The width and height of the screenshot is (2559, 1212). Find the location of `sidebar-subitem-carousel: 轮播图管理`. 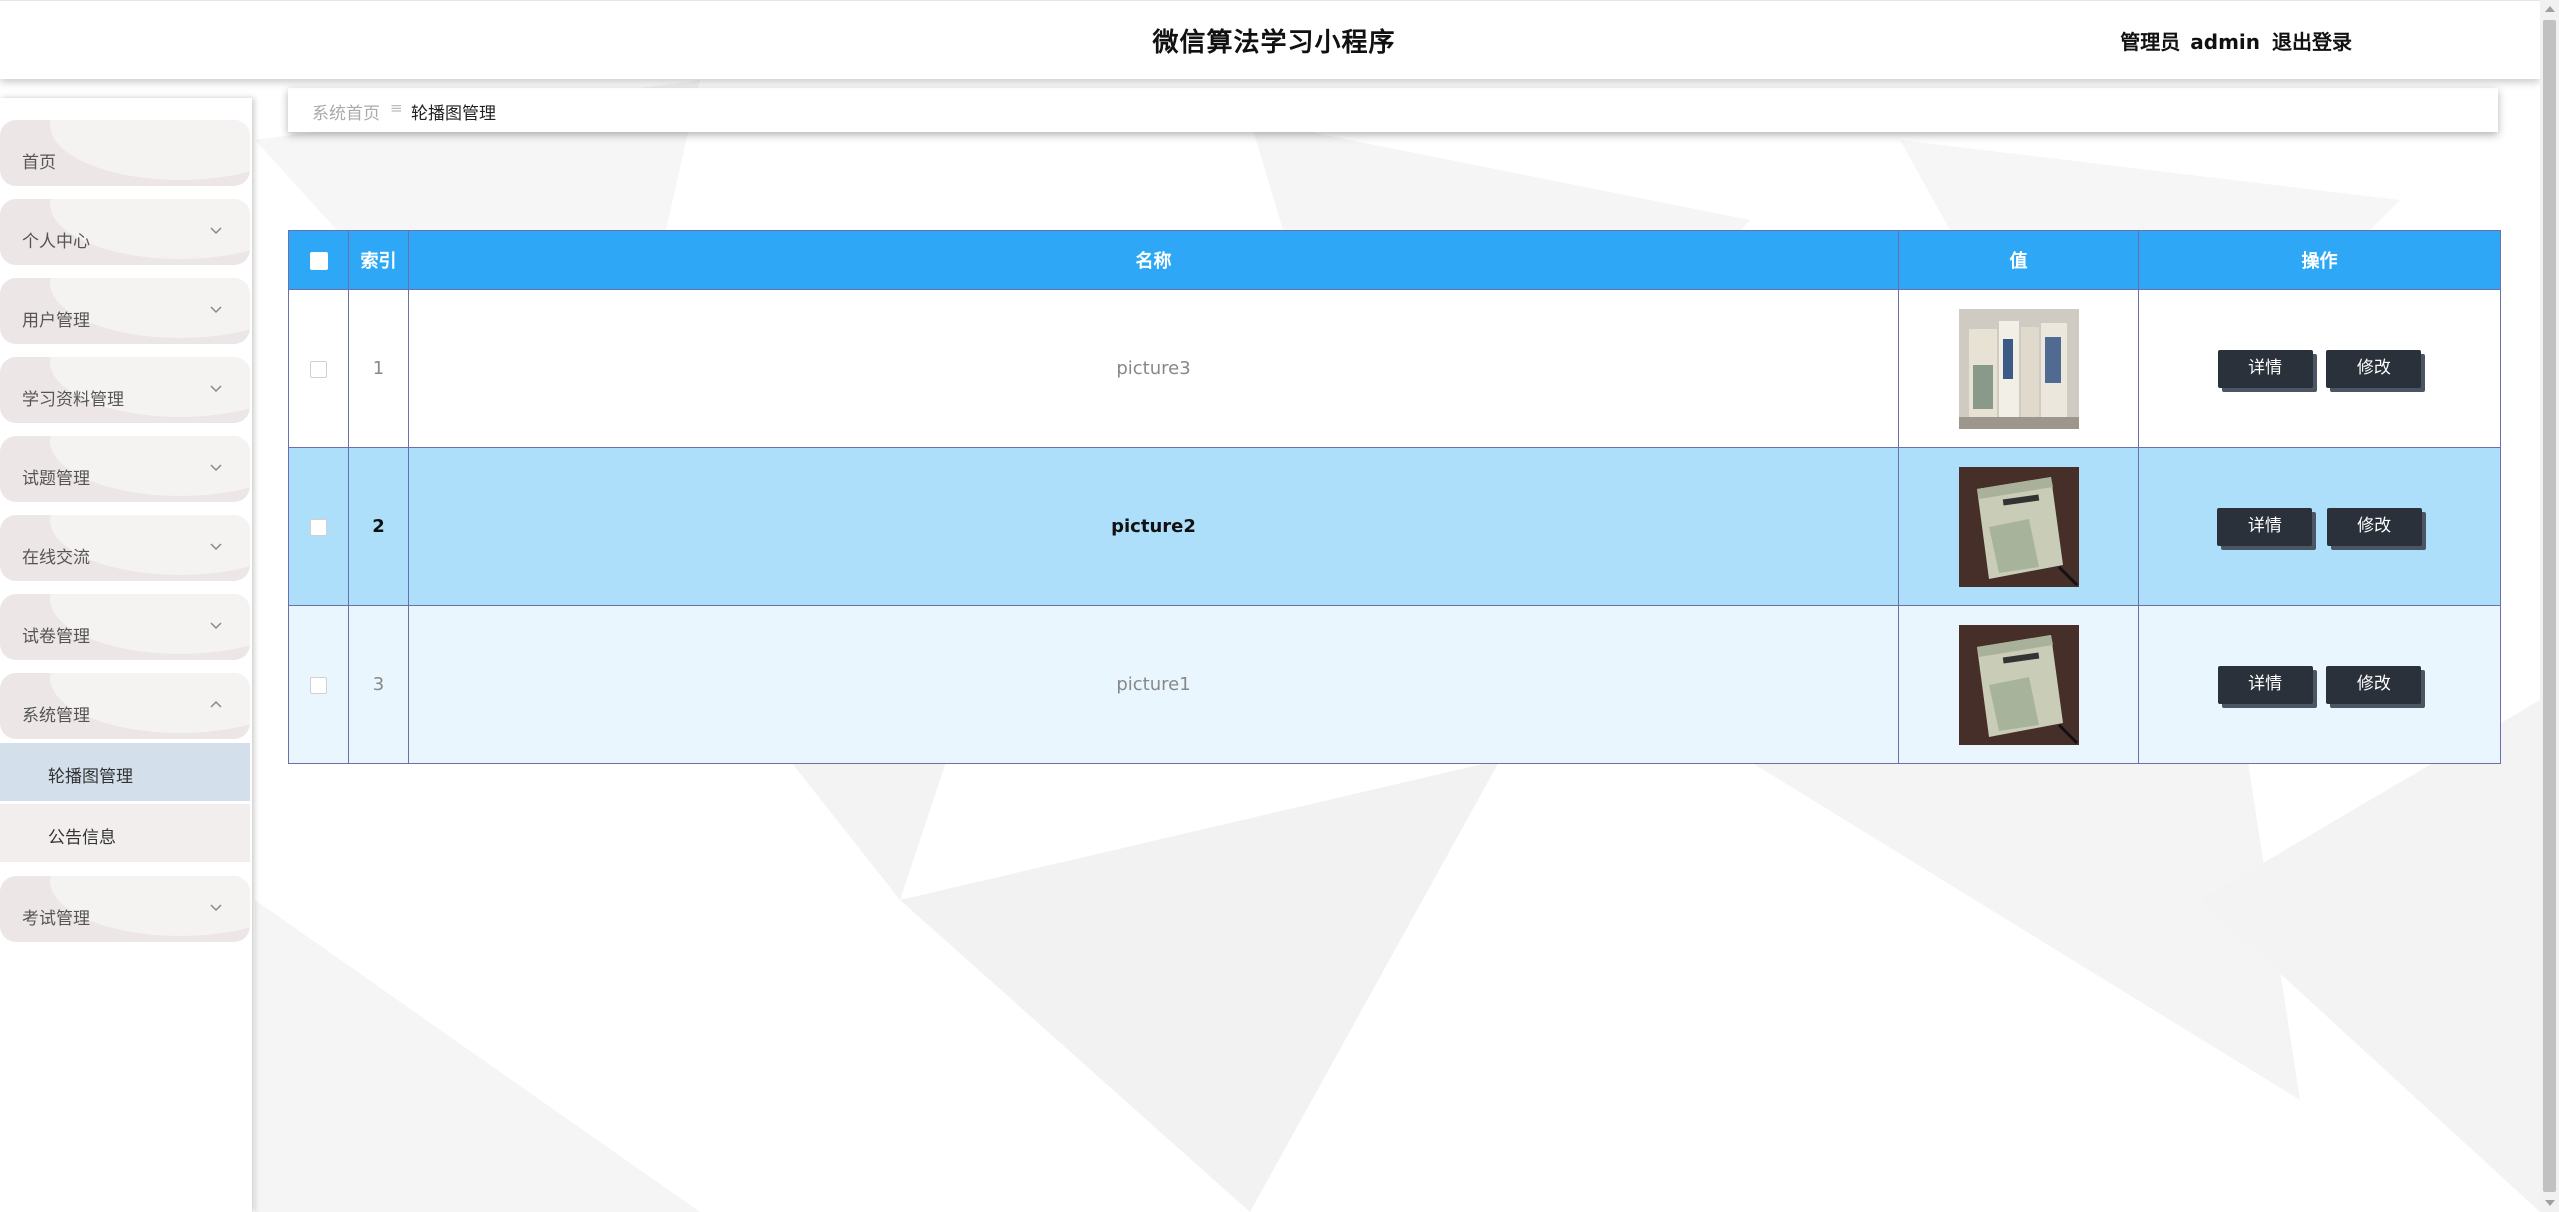

sidebar-subitem-carousel: 轮播图管理 is located at coordinates (125, 772).